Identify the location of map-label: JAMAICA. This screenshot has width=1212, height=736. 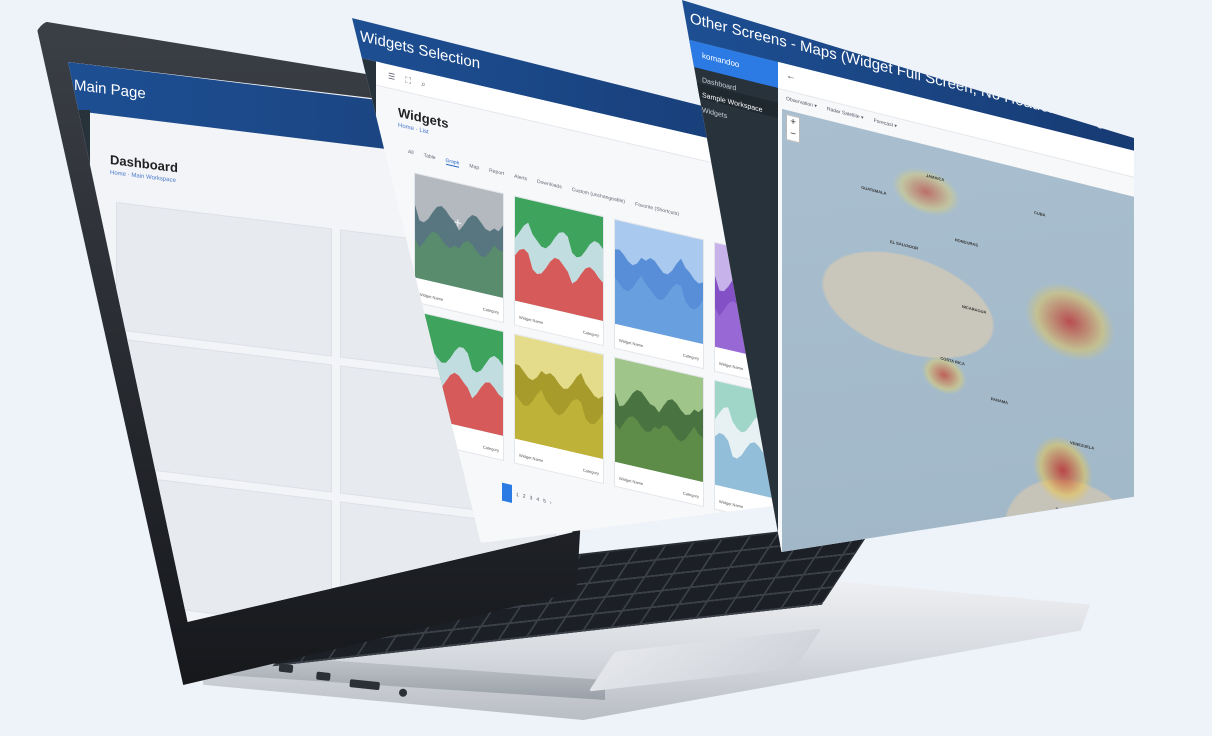
(935, 178).